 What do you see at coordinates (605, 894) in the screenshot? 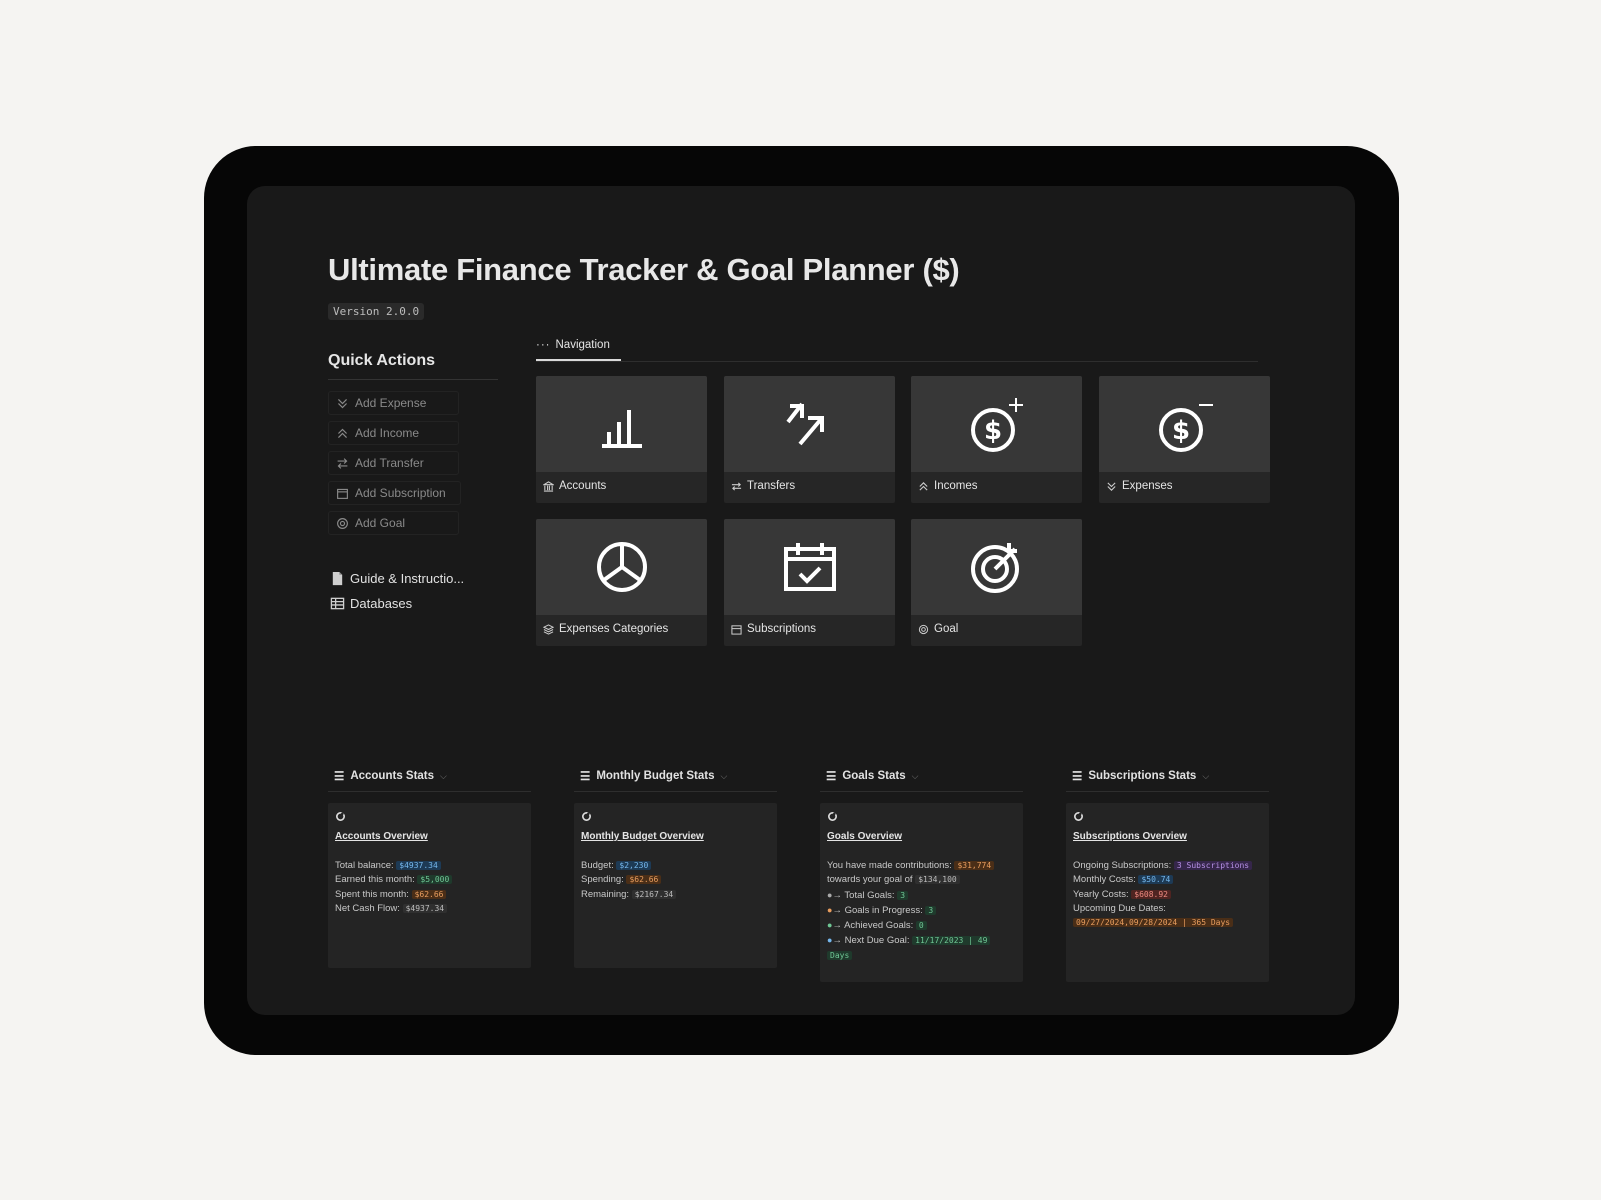
I see `stat-label: Remaining:` at bounding box center [605, 894].